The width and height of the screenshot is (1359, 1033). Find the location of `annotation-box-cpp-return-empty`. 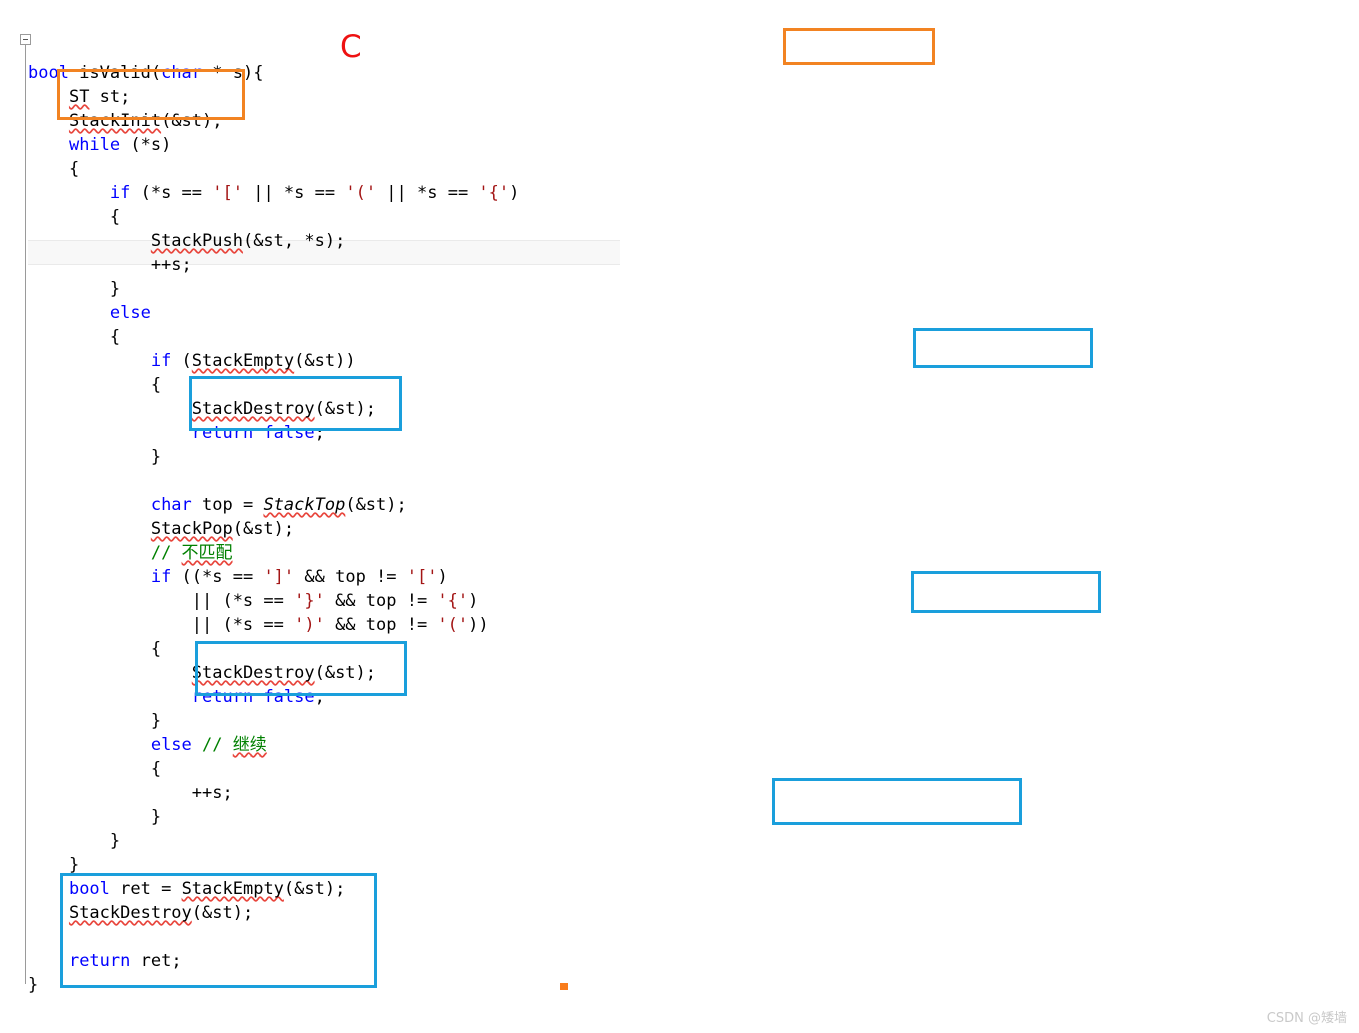

annotation-box-cpp-return-empty is located at coordinates (897, 801).